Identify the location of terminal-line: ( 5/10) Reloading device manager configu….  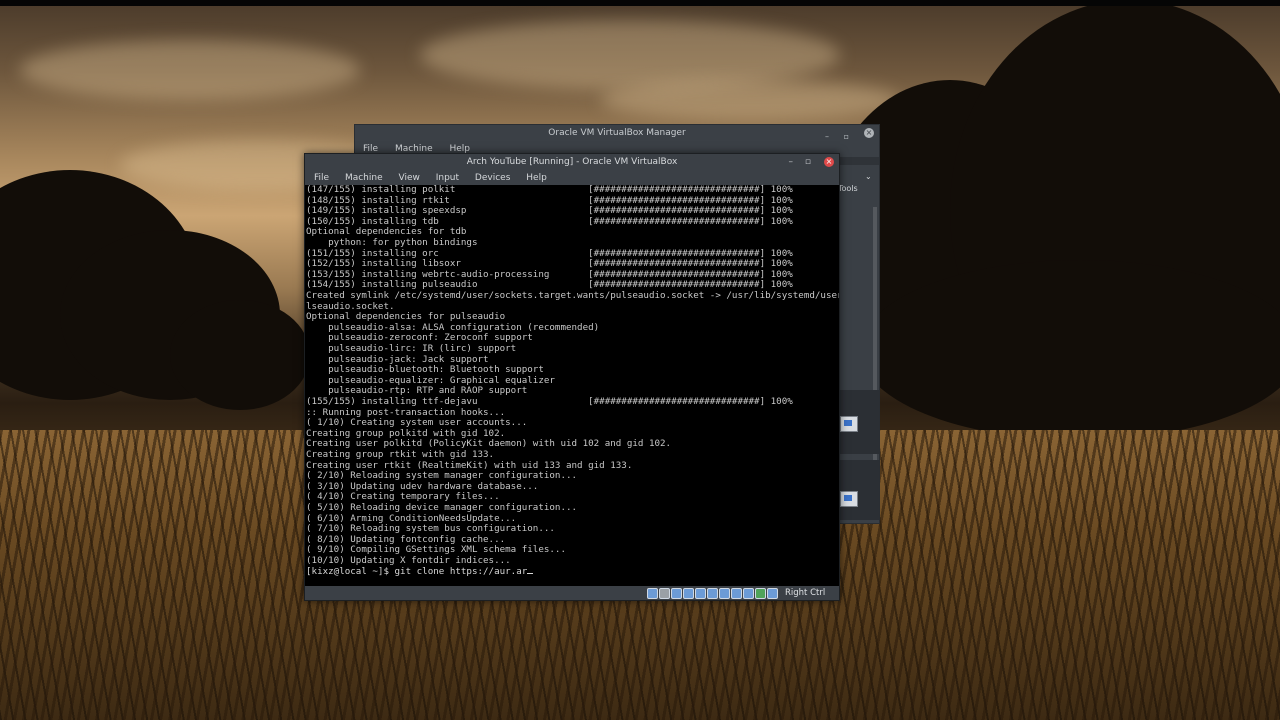
(442, 507).